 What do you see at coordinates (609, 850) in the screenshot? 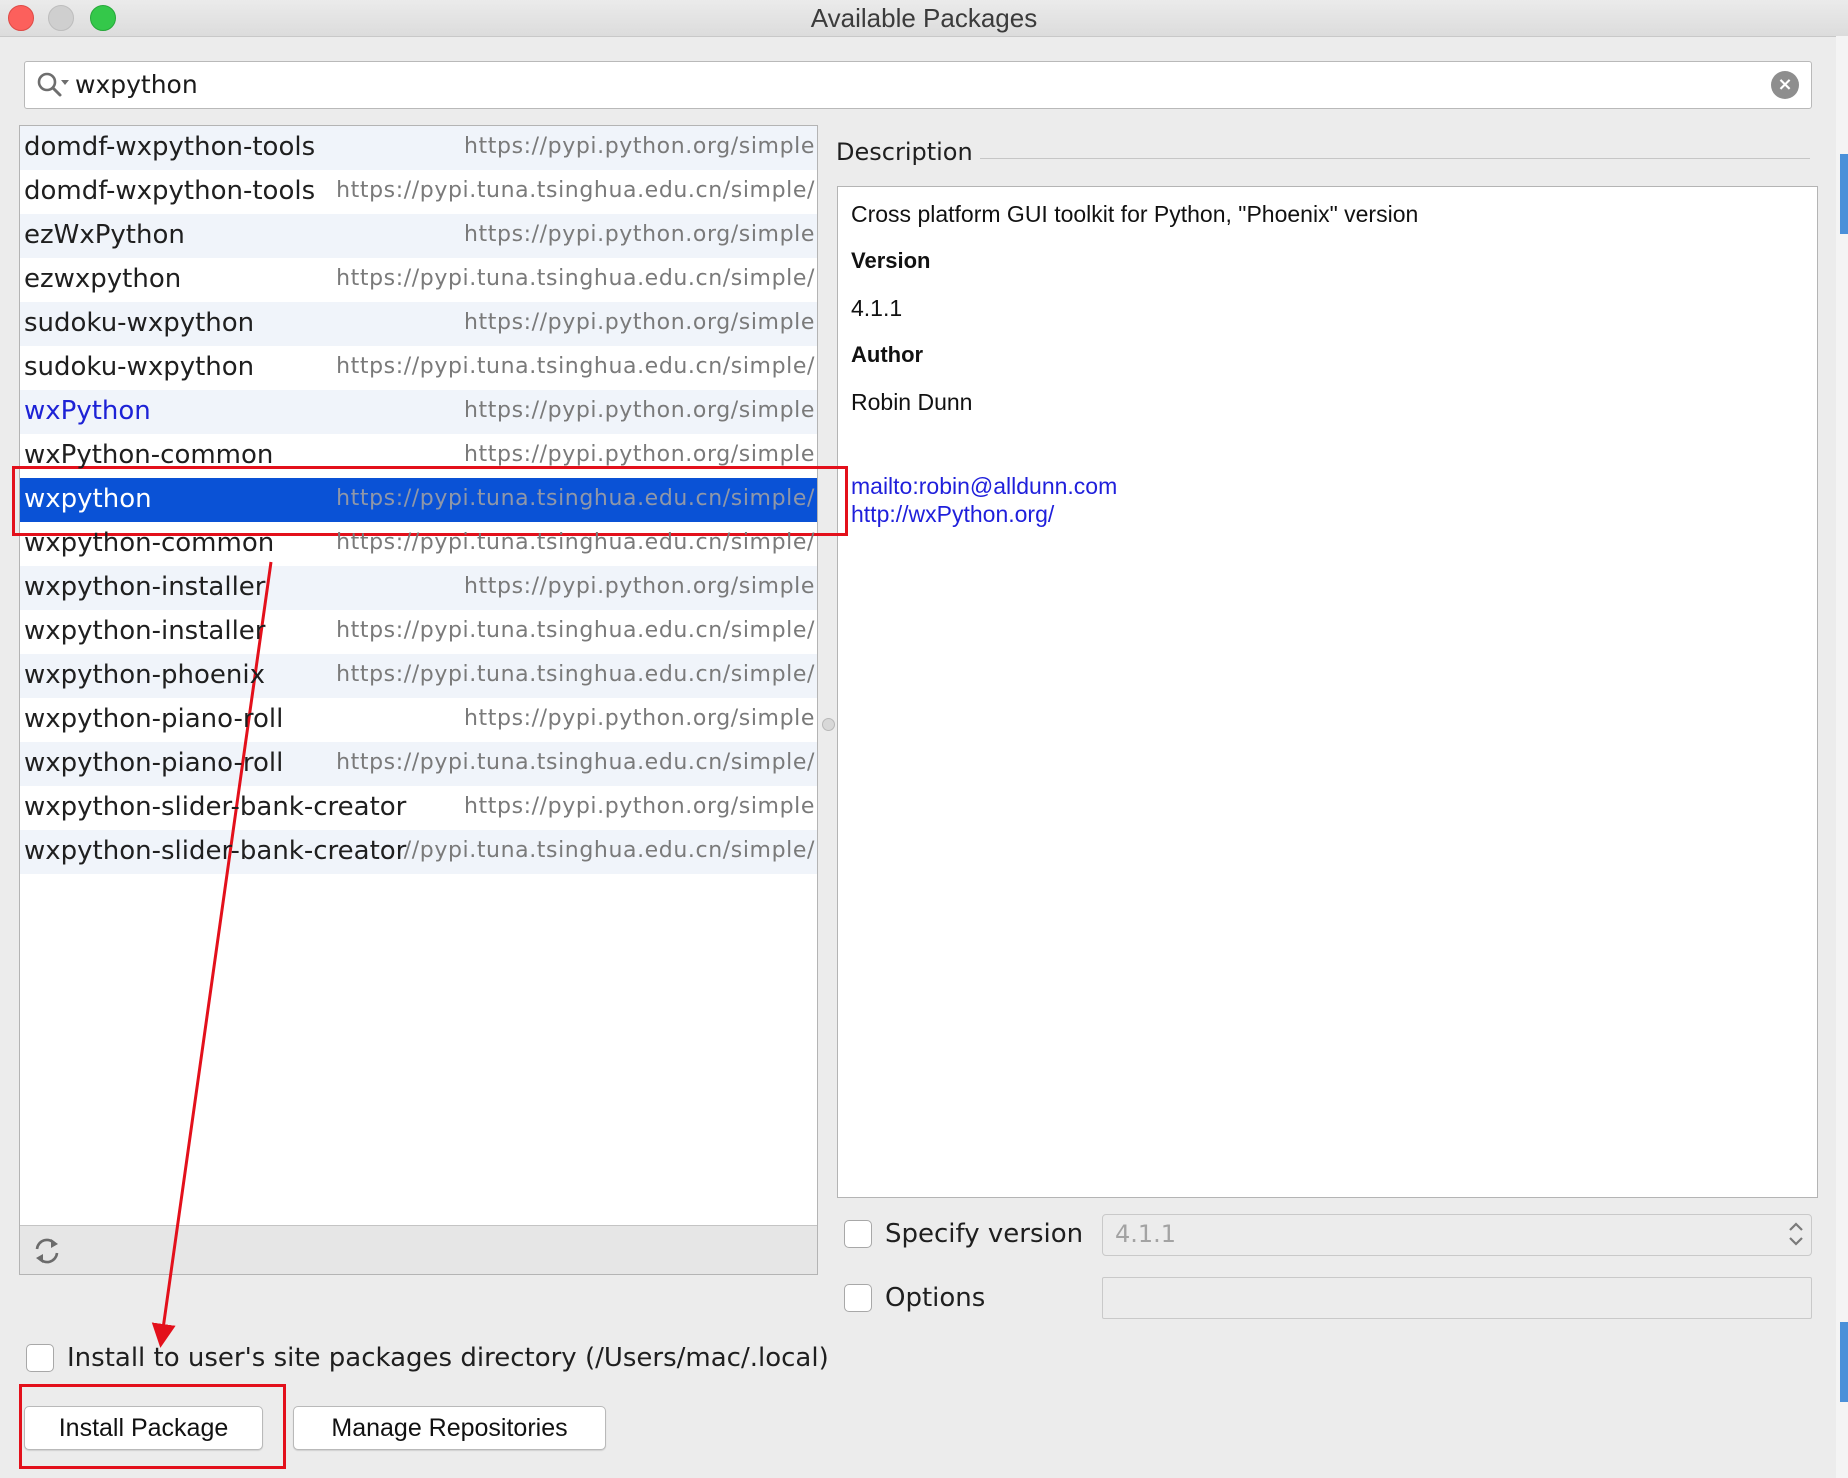
I see `package-repository: //pypi.tuna.tsinghua.edu.cn/simple/` at bounding box center [609, 850].